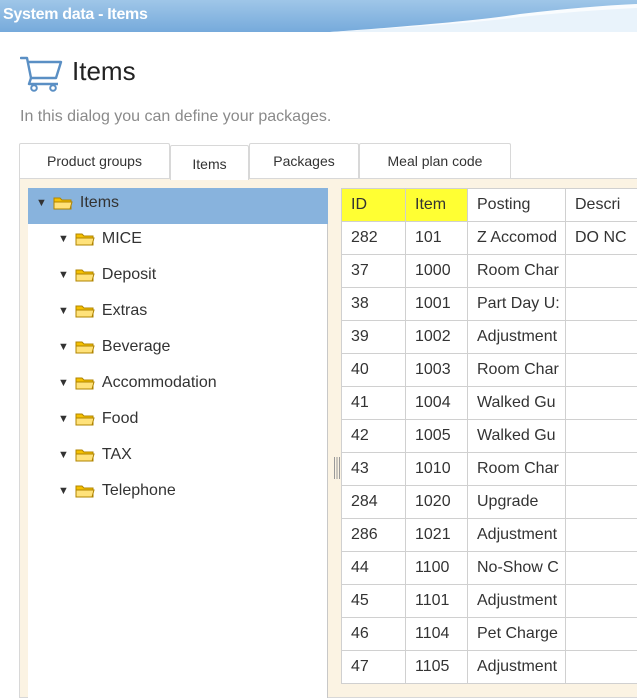 The height and width of the screenshot is (698, 637). What do you see at coordinates (517, 238) in the screenshot?
I see `cell-posting: Z Accomod` at bounding box center [517, 238].